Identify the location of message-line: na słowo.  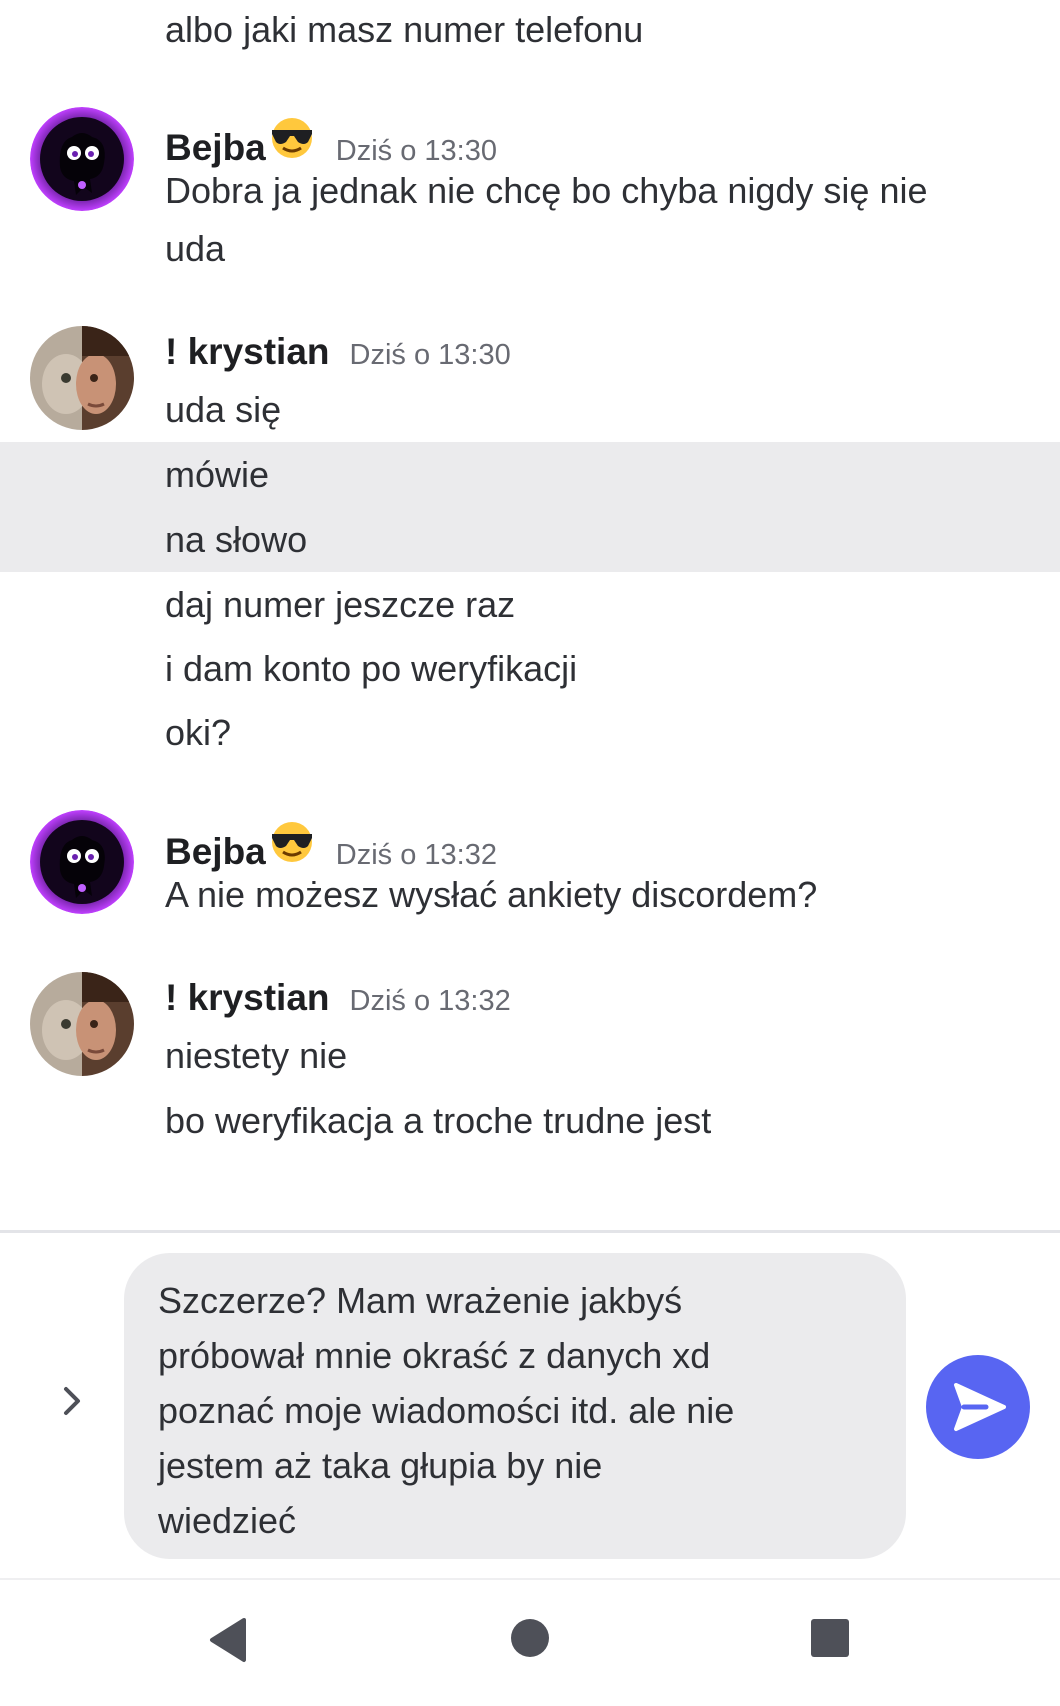
(236, 539).